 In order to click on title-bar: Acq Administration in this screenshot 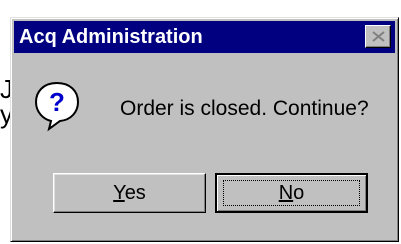, I will do `click(204, 37)`.